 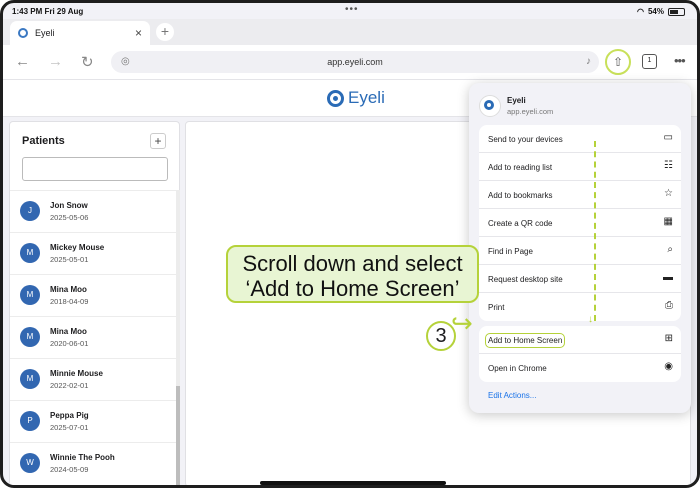 What do you see at coordinates (525, 279) in the screenshot?
I see `action-label: Request desktop site` at bounding box center [525, 279].